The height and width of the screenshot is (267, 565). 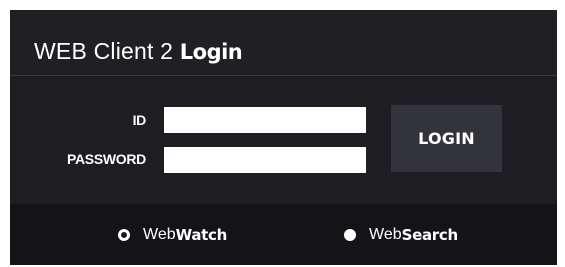 I want to click on mode-webwatch-option: Web Watch, so click(x=172, y=235).